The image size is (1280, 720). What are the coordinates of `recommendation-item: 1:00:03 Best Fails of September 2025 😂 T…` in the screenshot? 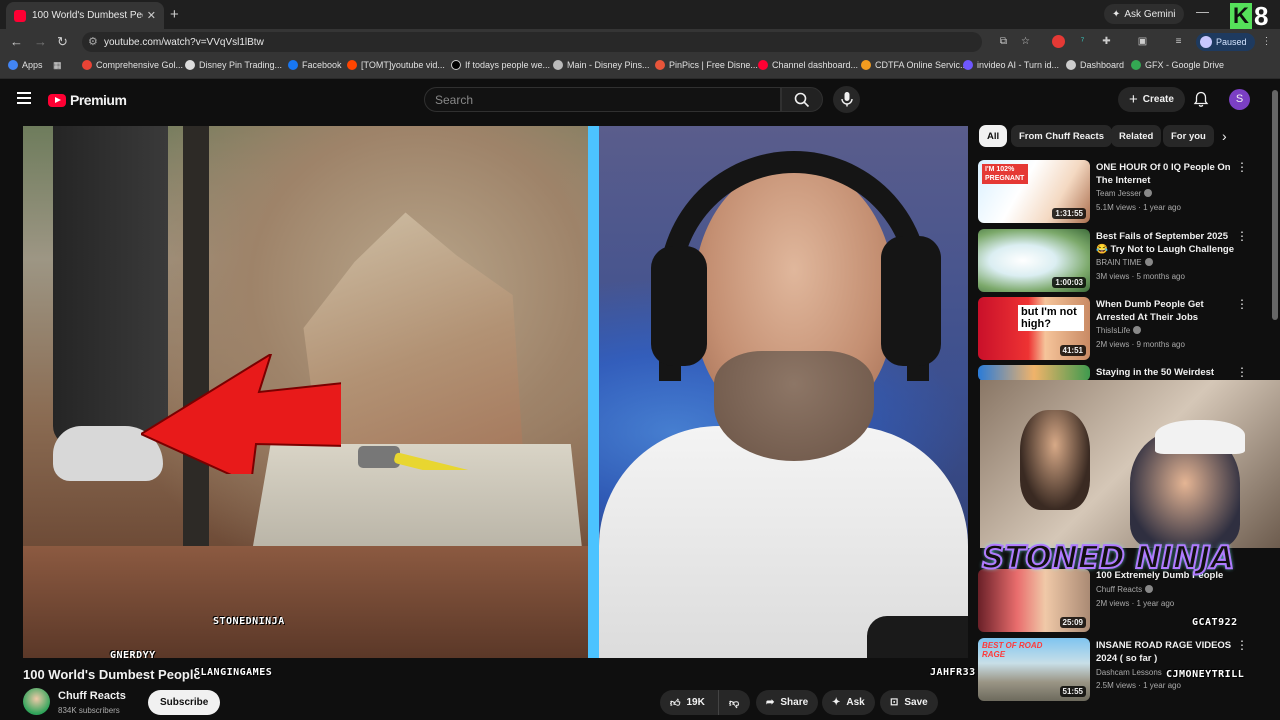 It's located at (1124, 261).